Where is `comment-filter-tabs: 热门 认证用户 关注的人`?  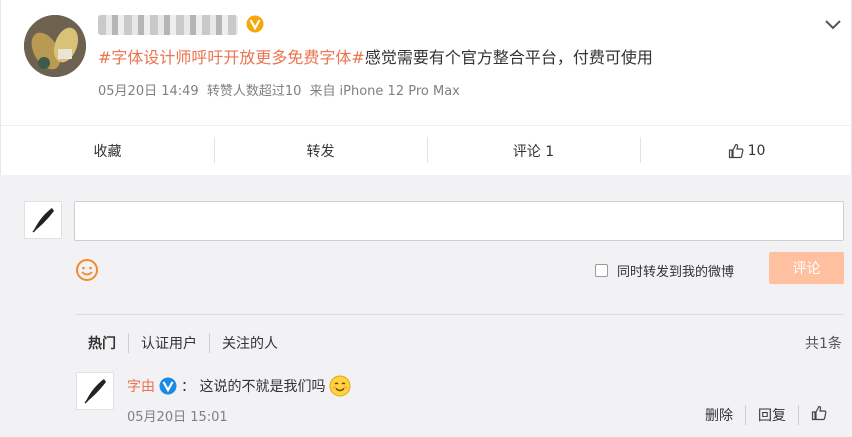
comment-filter-tabs: 热门 认证用户 关注的人 is located at coordinates (189, 343).